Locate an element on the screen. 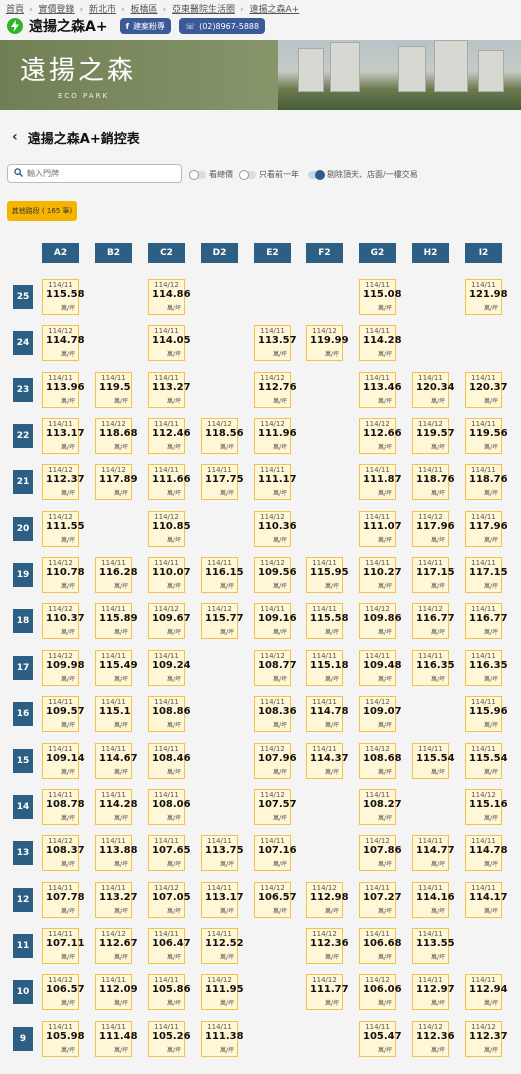  unit-cell: 114/11 106.47 萬/坪 is located at coordinates (169, 946).